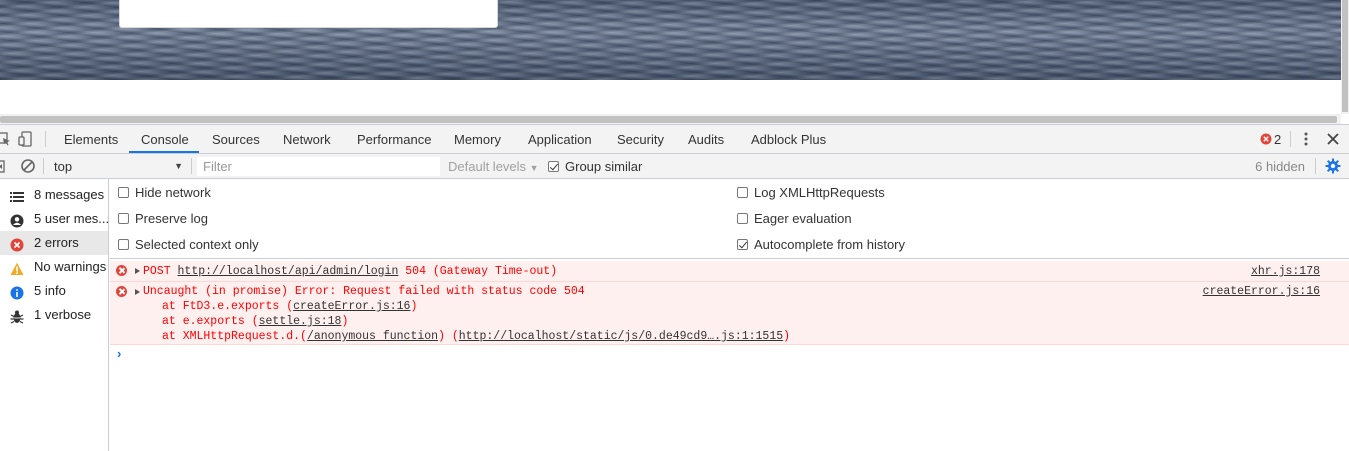  Describe the element at coordinates (1345, 56) in the screenshot. I see `page-vertical-scrollbar-thumb` at that location.